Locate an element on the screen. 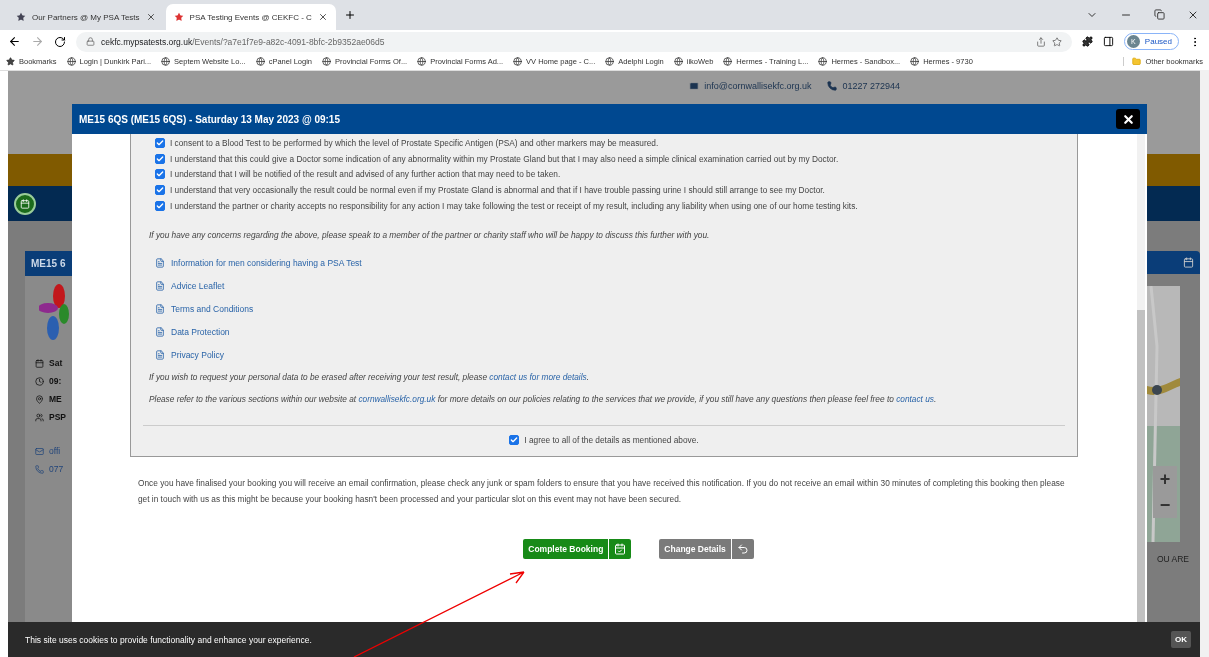  back-icon is located at coordinates (14, 41).